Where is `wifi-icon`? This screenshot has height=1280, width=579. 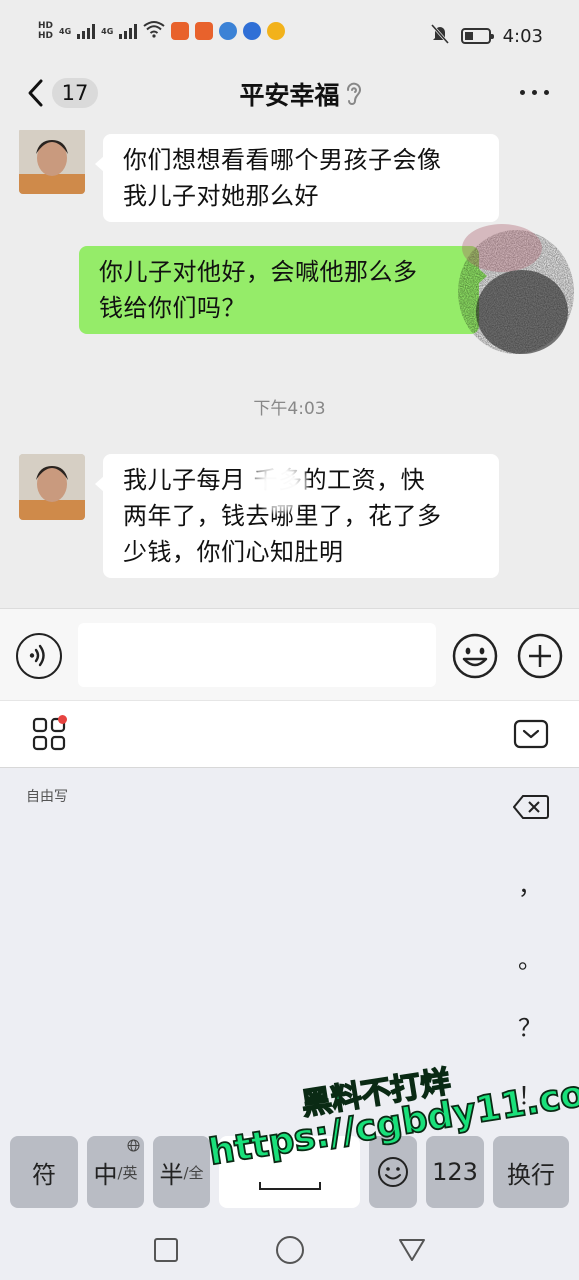 wifi-icon is located at coordinates (154, 31).